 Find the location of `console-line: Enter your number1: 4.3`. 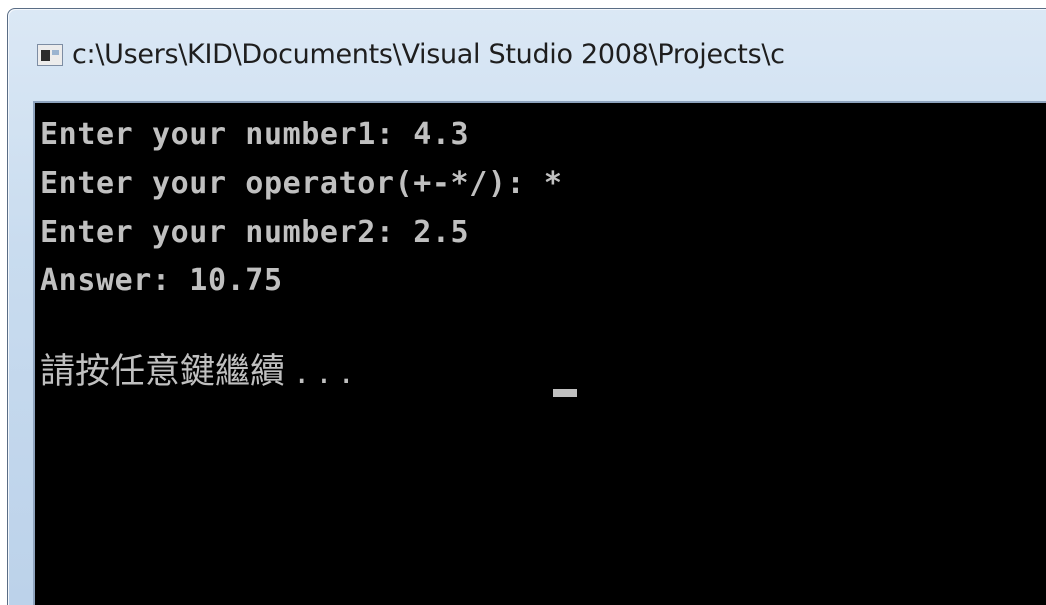

console-line: Enter your number1: 4.3 is located at coordinates (255, 134).